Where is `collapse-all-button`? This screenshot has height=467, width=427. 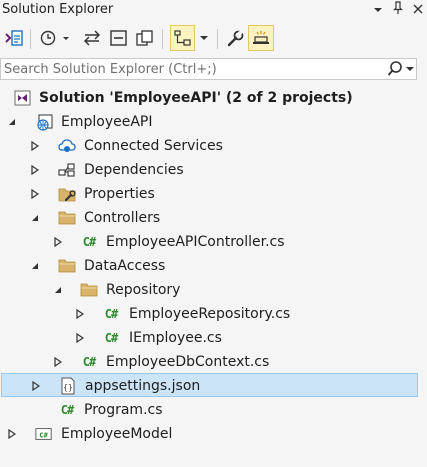
collapse-all-button is located at coordinates (119, 38).